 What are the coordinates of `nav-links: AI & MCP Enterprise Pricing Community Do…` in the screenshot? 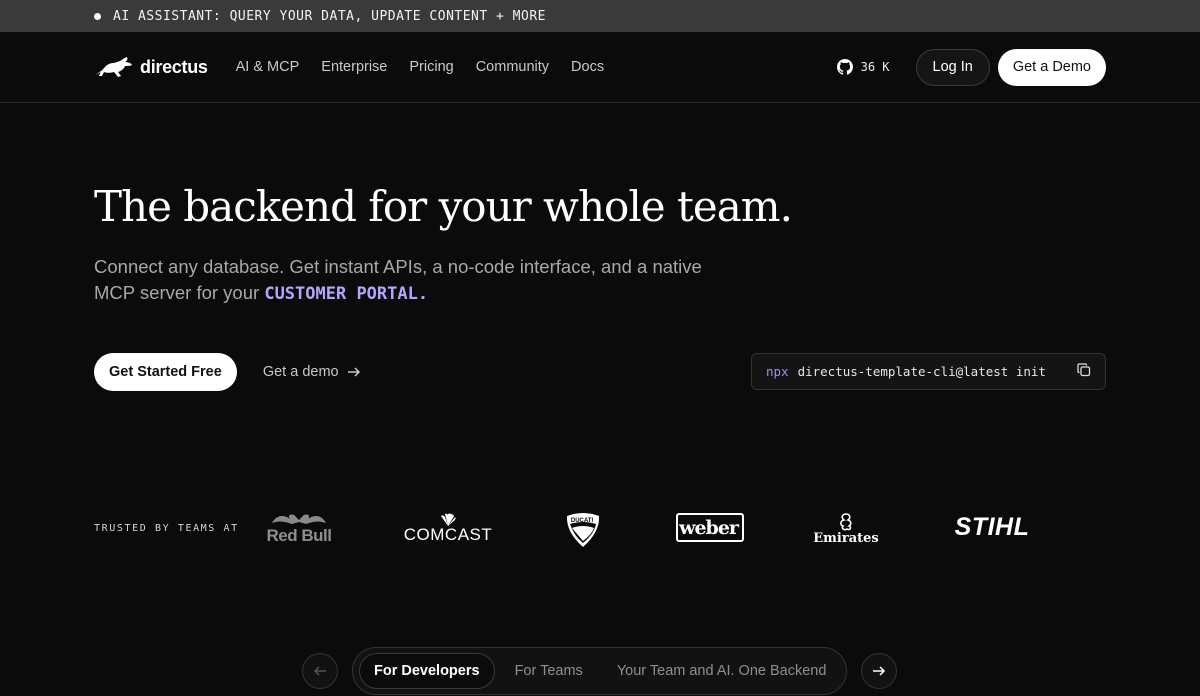 It's located at (420, 67).